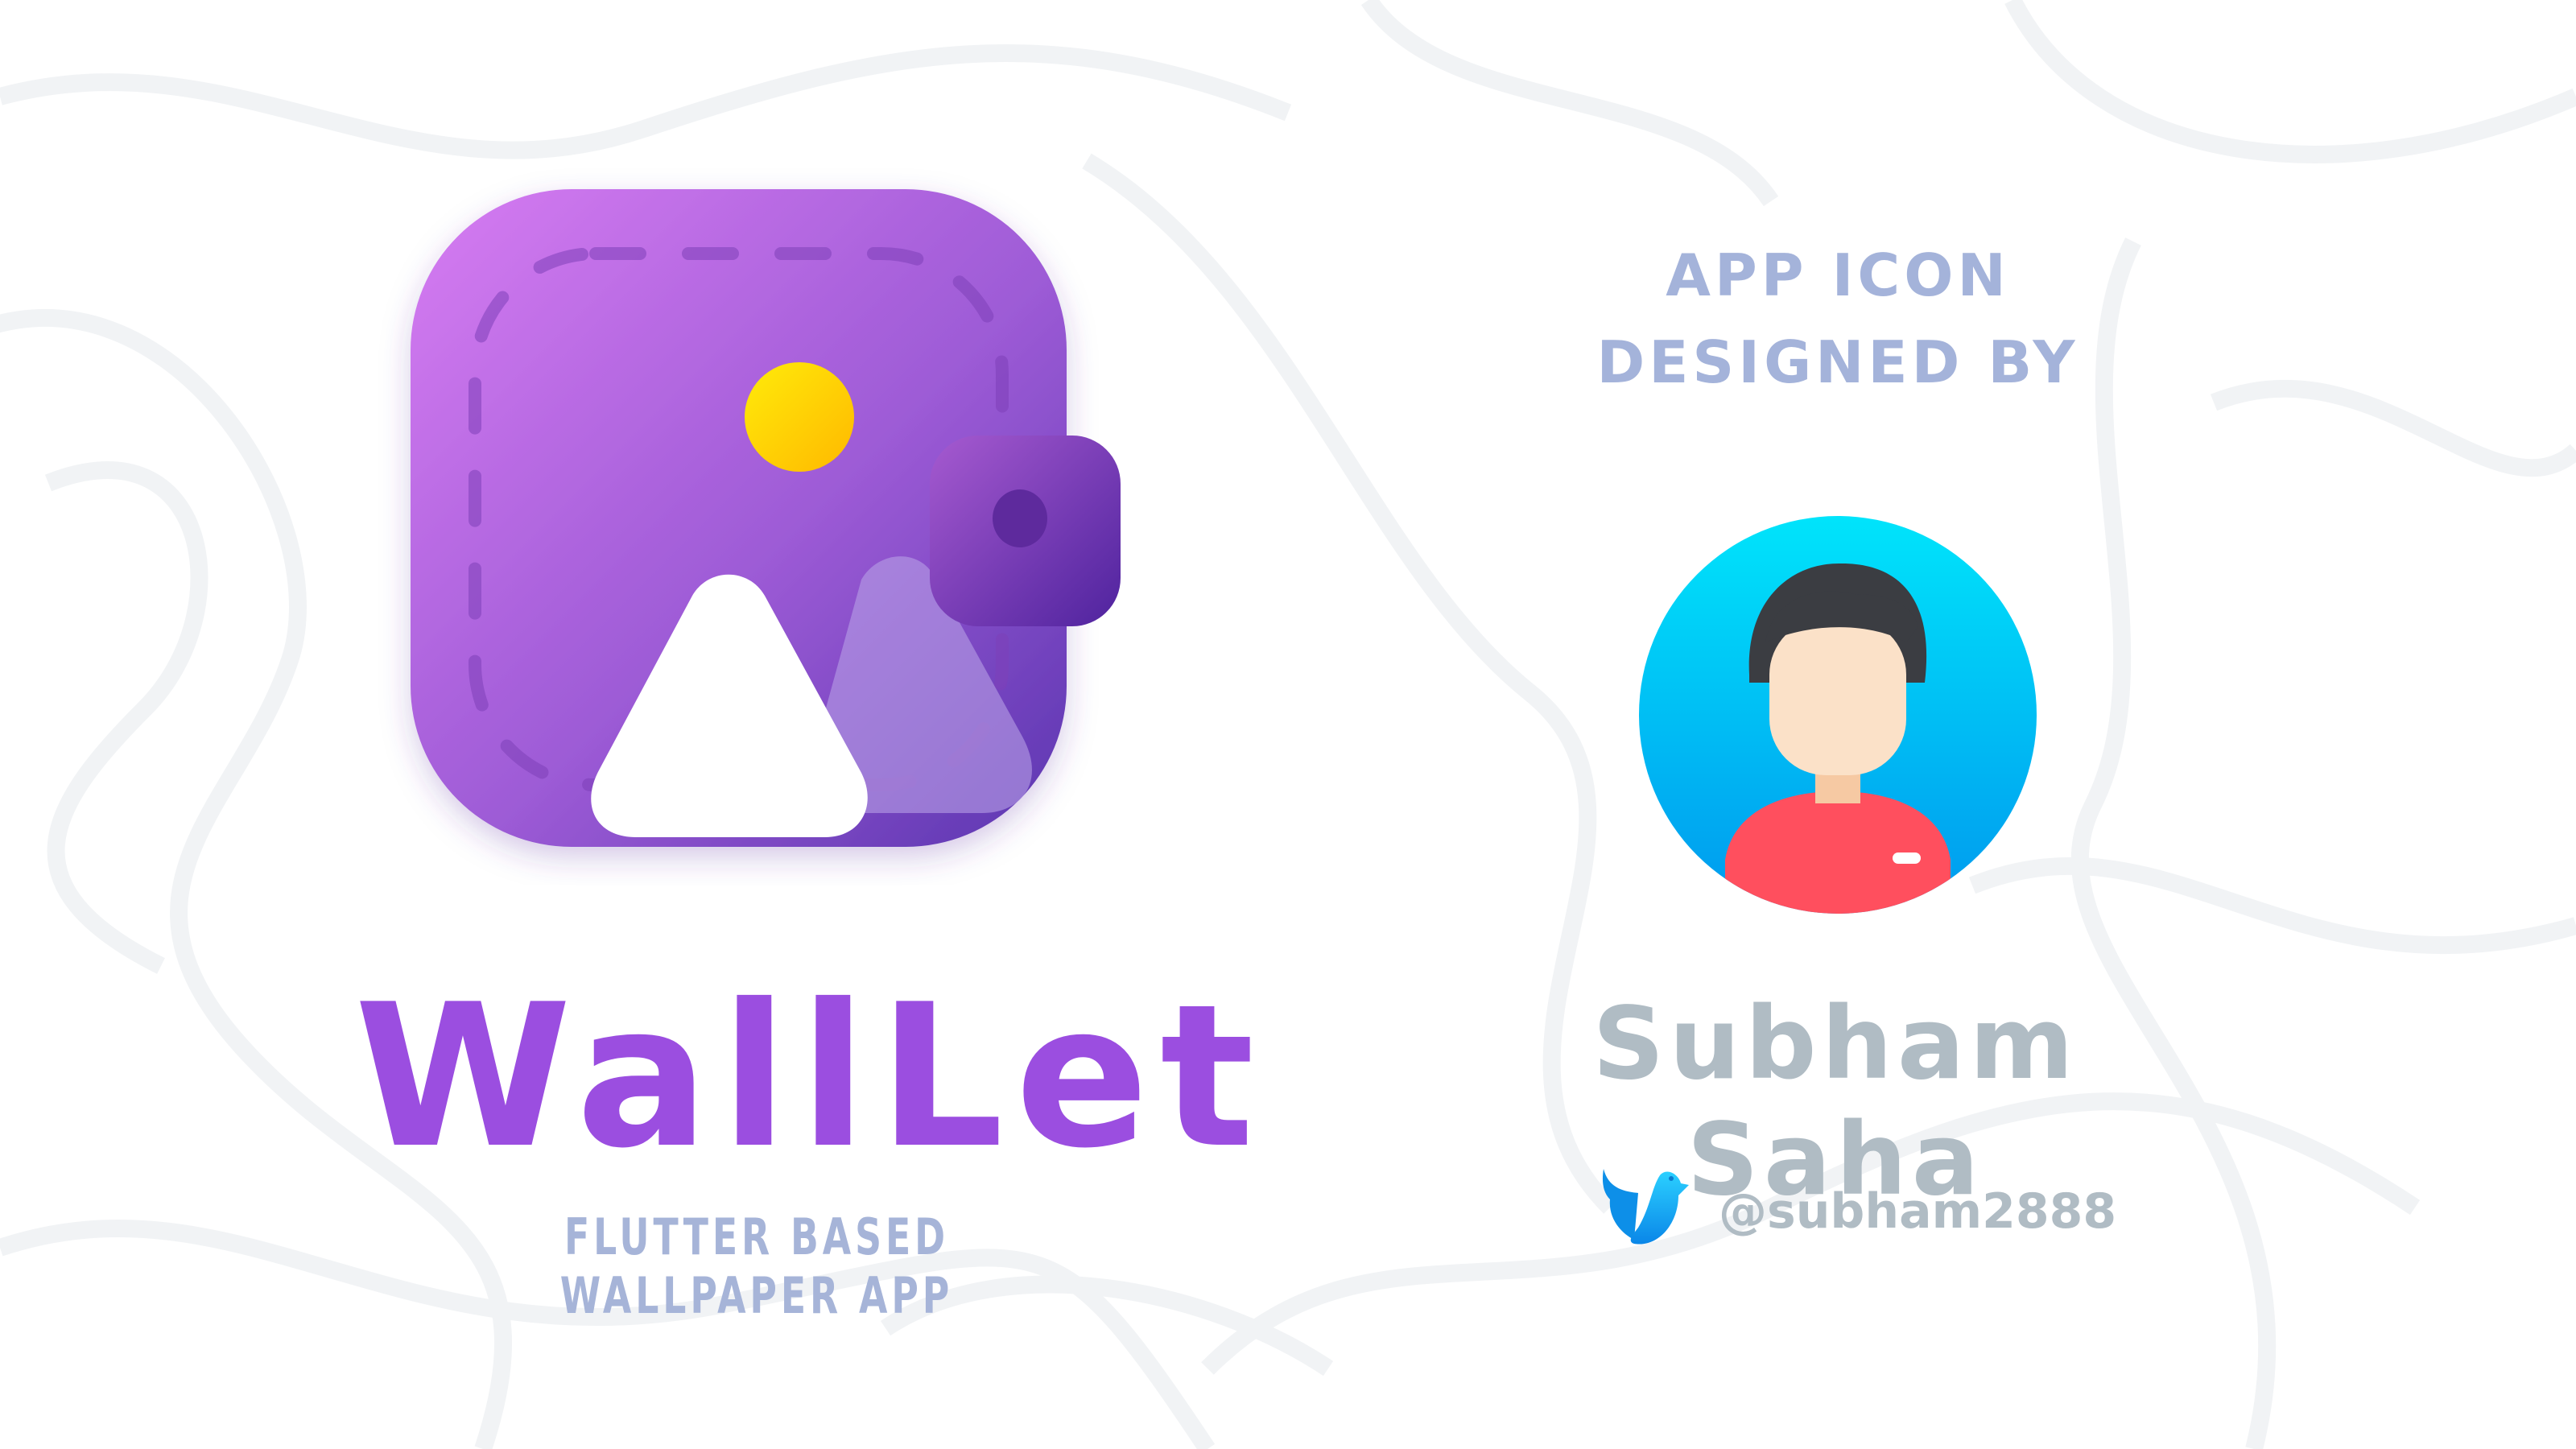 The image size is (2576, 1449). What do you see at coordinates (1838, 275) in the screenshot?
I see `credit-line-1: APP ICON` at bounding box center [1838, 275].